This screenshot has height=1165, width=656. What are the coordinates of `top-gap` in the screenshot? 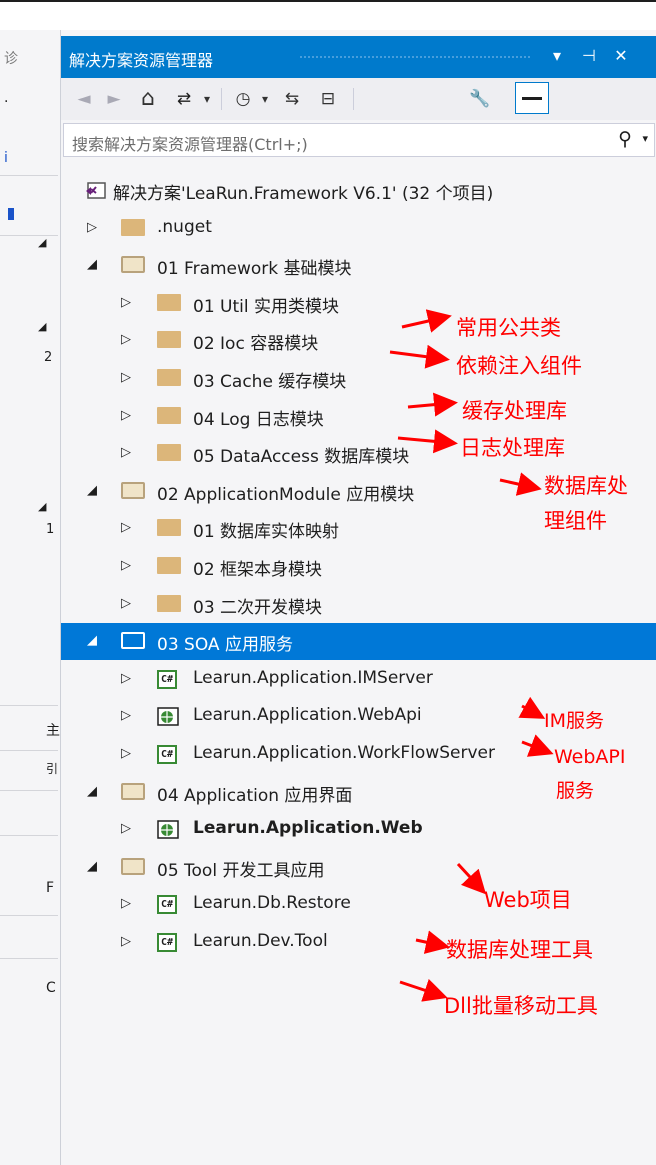 It's located at (328, 16).